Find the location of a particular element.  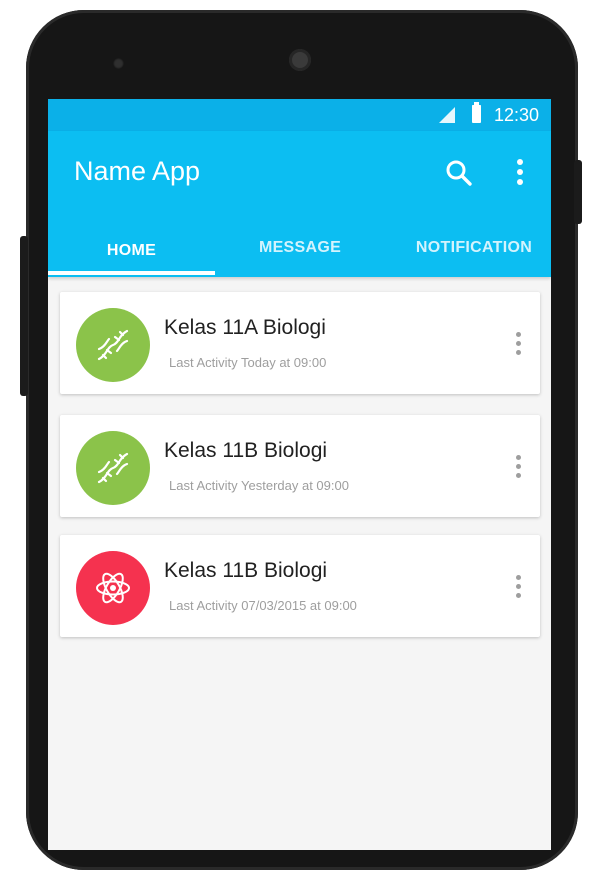

power-button is located at coordinates (578, 192).